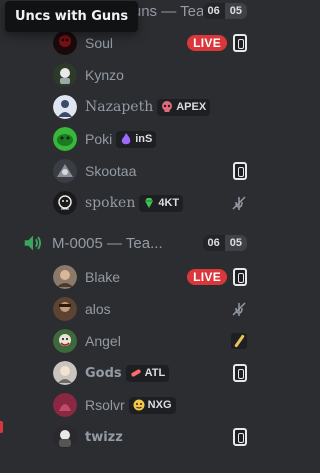 The image size is (320, 473). Describe the element at coordinates (119, 107) in the screenshot. I see `username: Nazapeth` at that location.